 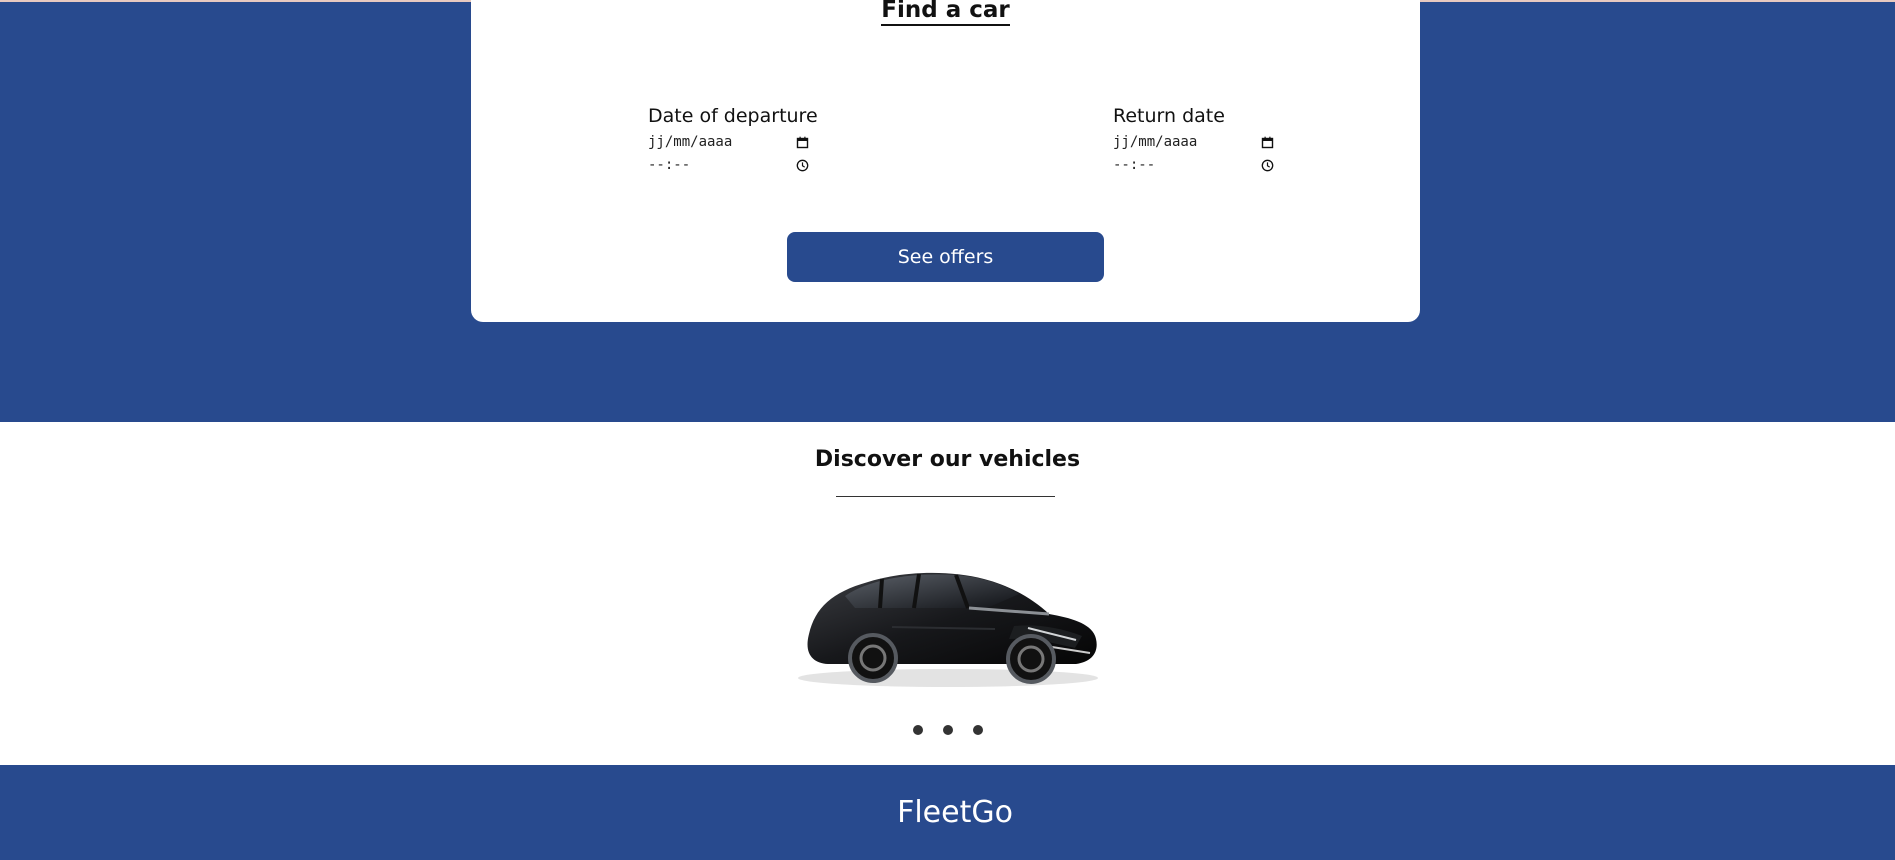 What do you see at coordinates (1169, 116) in the screenshot?
I see `return-label: Return date` at bounding box center [1169, 116].